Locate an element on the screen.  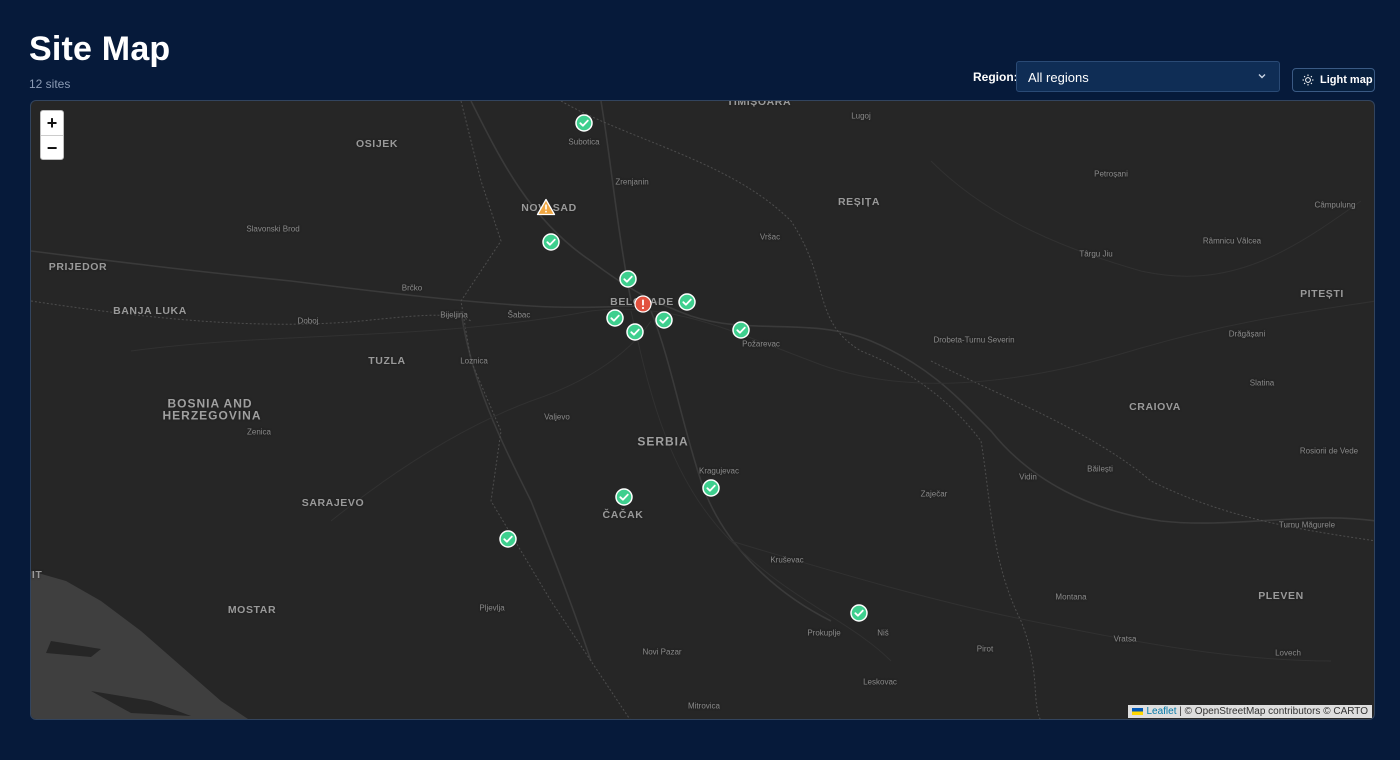
light-map-button: Light map is located at coordinates (1333, 80).